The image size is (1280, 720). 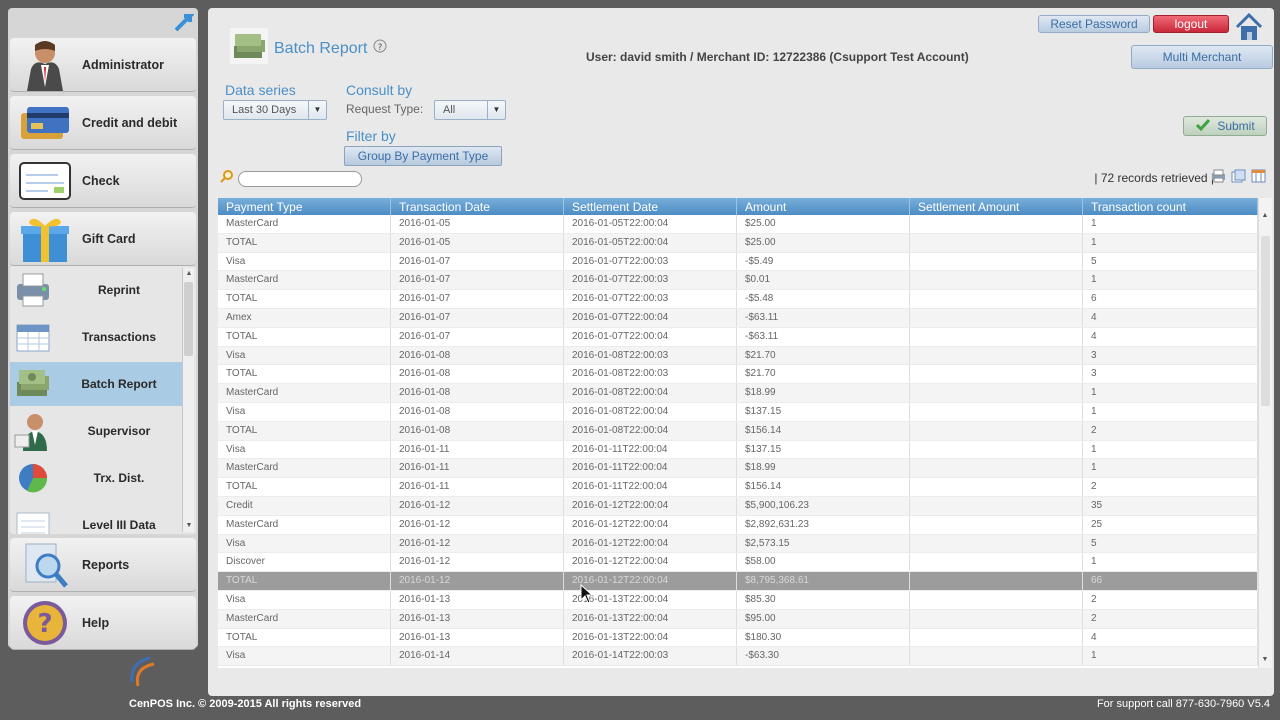 What do you see at coordinates (1170, 581) in the screenshot?
I see `table-cell: 66` at bounding box center [1170, 581].